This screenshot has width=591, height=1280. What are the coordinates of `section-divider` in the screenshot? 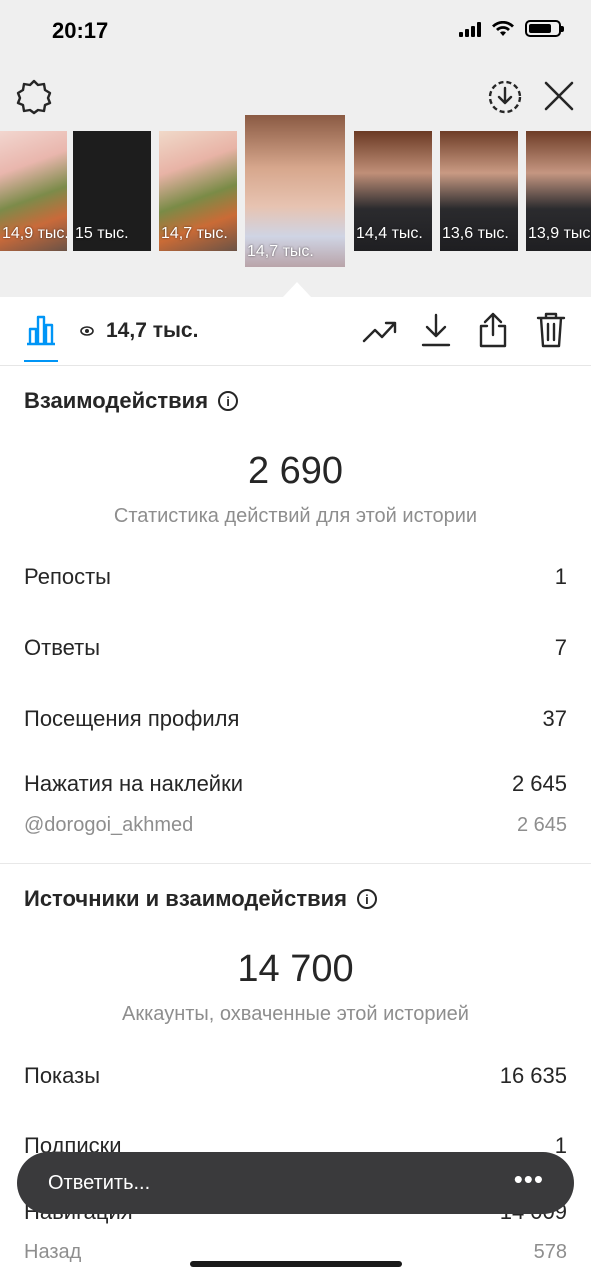 It's located at (295, 863).